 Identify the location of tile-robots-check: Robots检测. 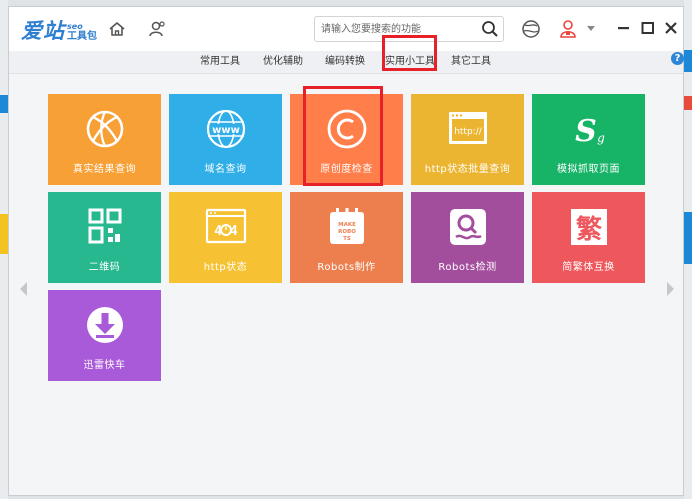
(467, 237).